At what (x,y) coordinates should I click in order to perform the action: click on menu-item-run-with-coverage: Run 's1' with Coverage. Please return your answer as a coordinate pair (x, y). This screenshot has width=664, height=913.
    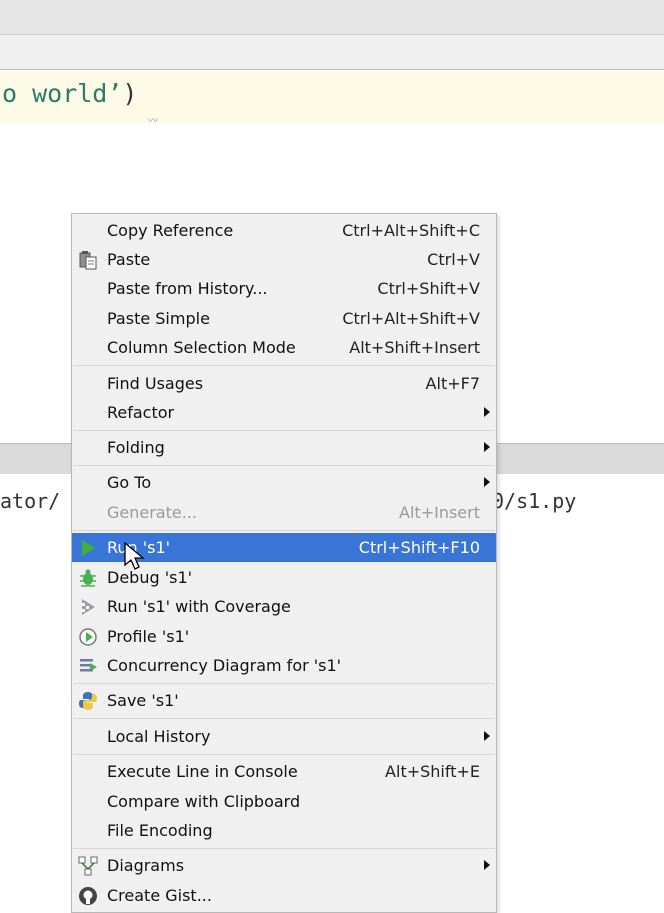
    Looking at the image, I should click on (284, 606).